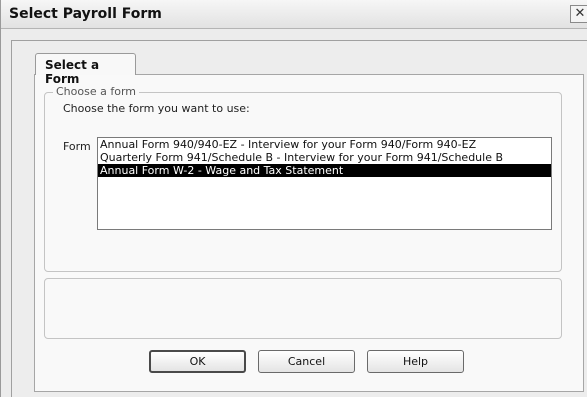  What do you see at coordinates (197, 361) in the screenshot?
I see `ok-button: OK` at bounding box center [197, 361].